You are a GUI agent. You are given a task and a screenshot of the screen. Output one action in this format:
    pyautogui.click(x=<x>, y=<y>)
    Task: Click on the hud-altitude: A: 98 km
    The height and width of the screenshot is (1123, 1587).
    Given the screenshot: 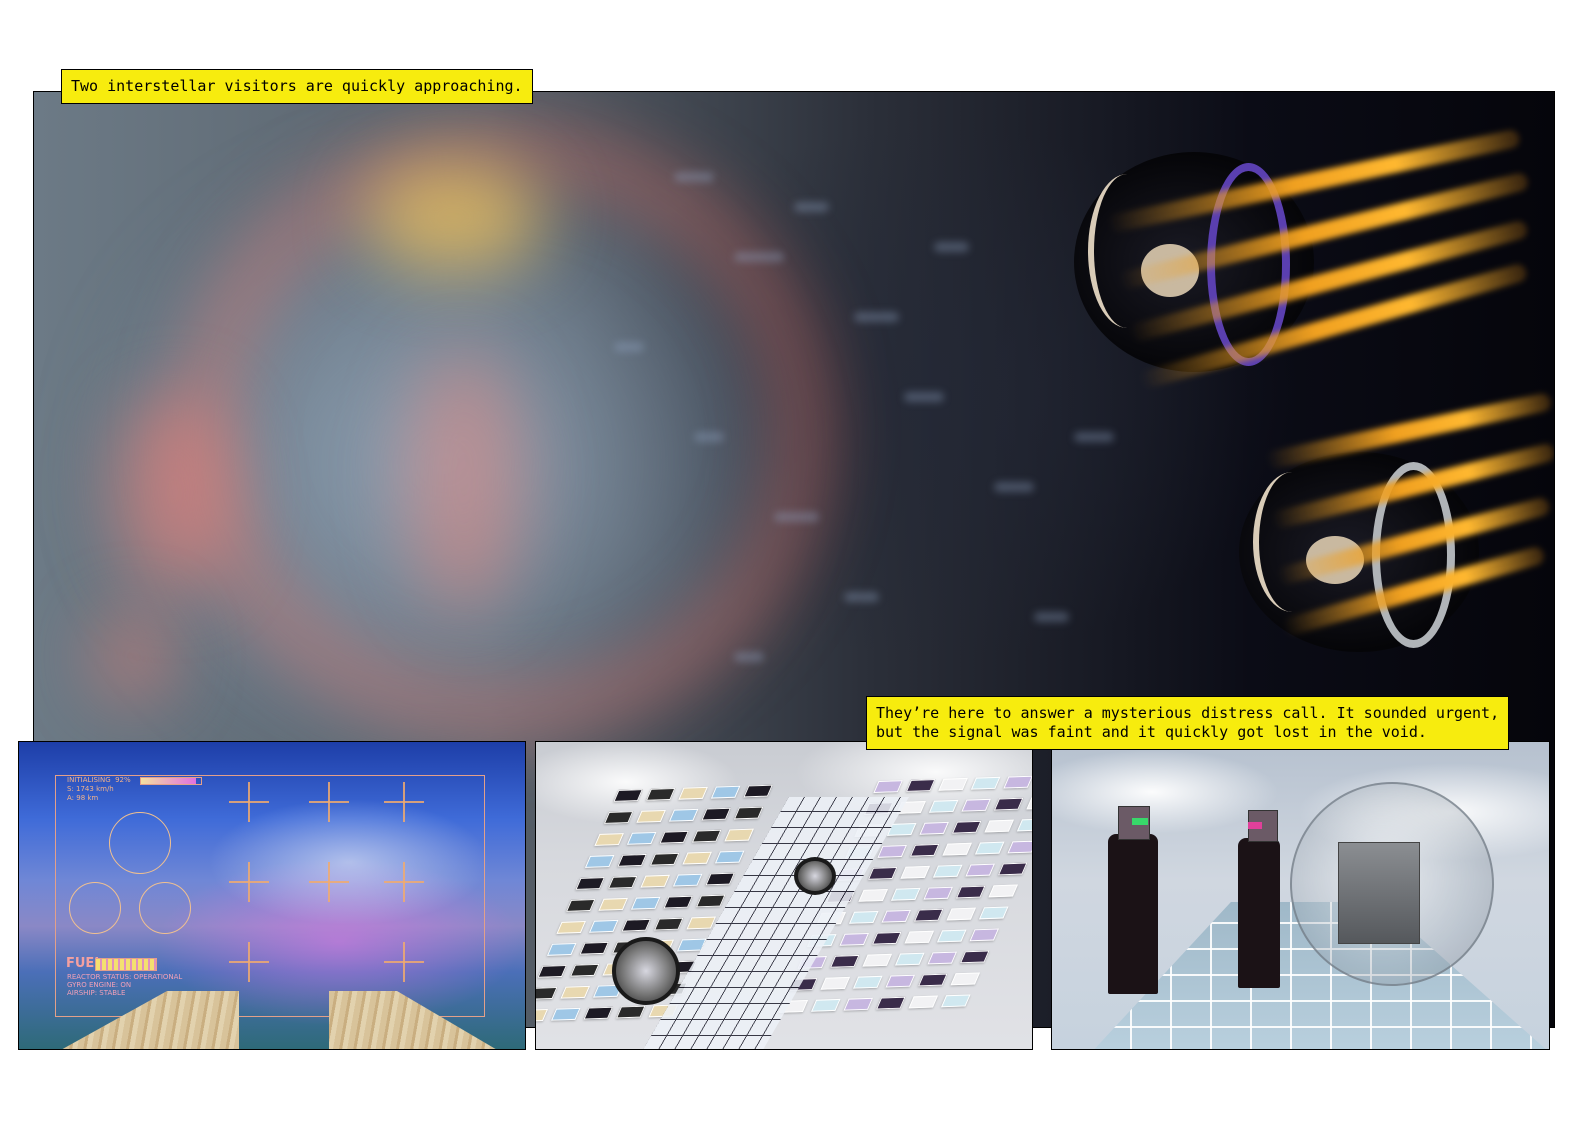 What is the action you would take?
    pyautogui.click(x=83, y=798)
    